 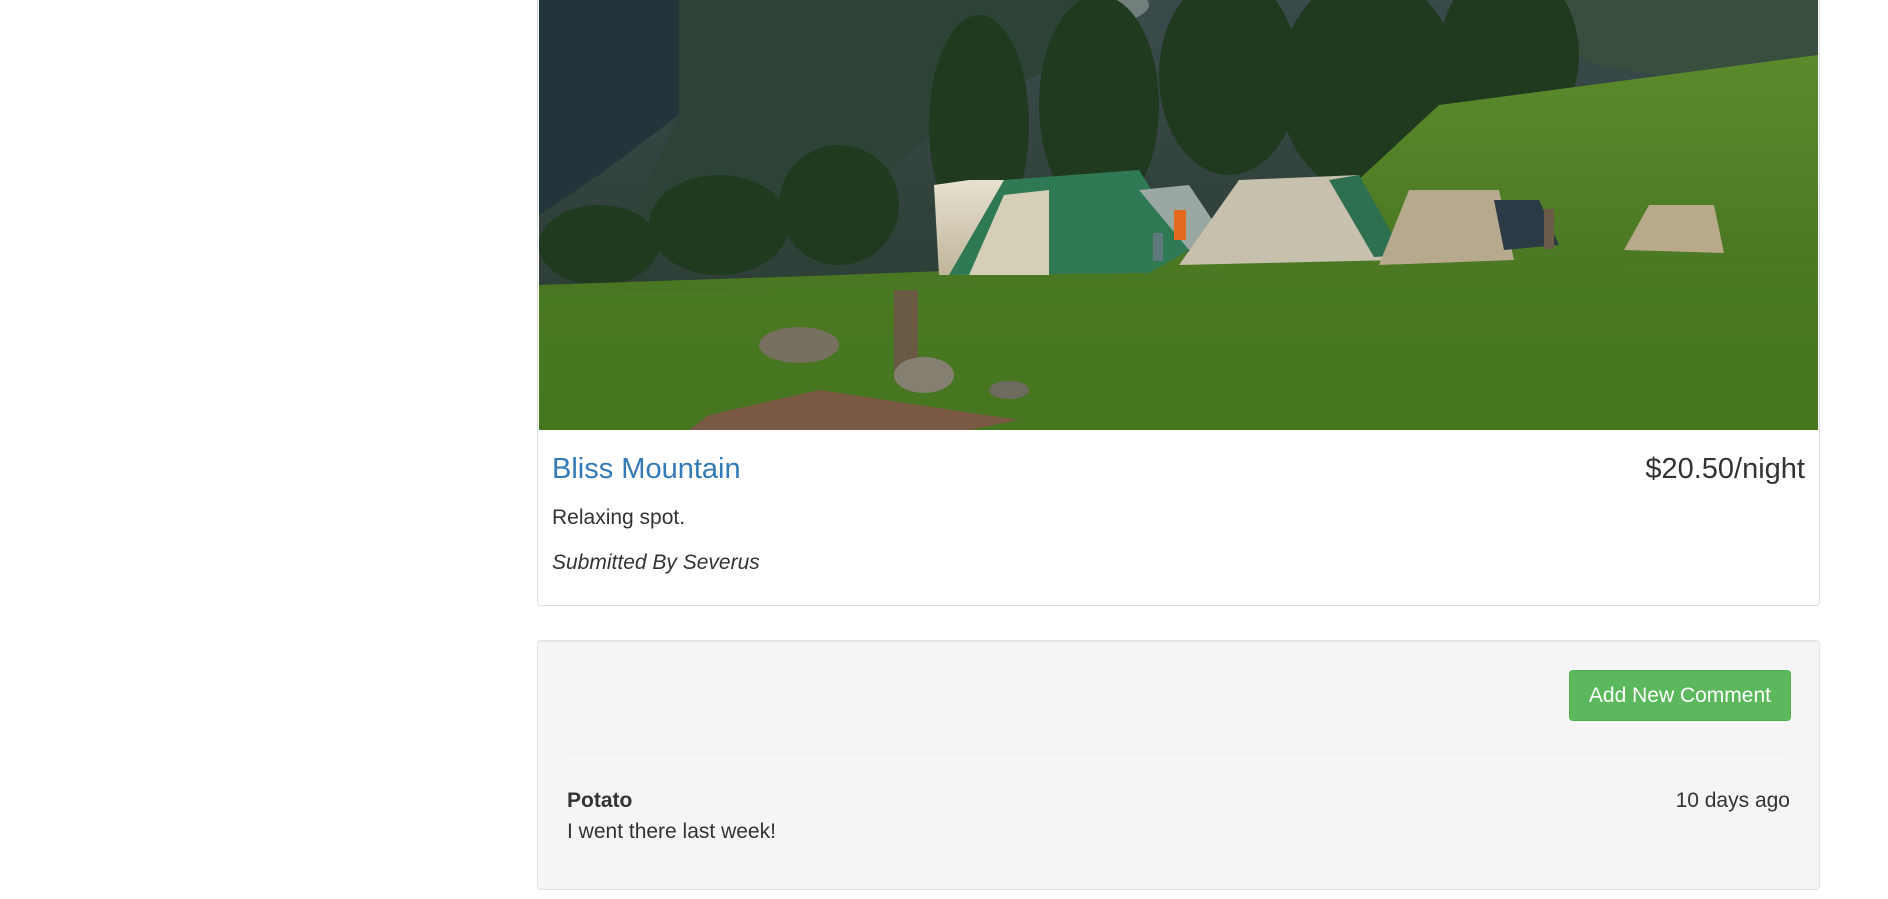 What do you see at coordinates (1732, 800) in the screenshot?
I see `comment-timestamp: 10 days ago` at bounding box center [1732, 800].